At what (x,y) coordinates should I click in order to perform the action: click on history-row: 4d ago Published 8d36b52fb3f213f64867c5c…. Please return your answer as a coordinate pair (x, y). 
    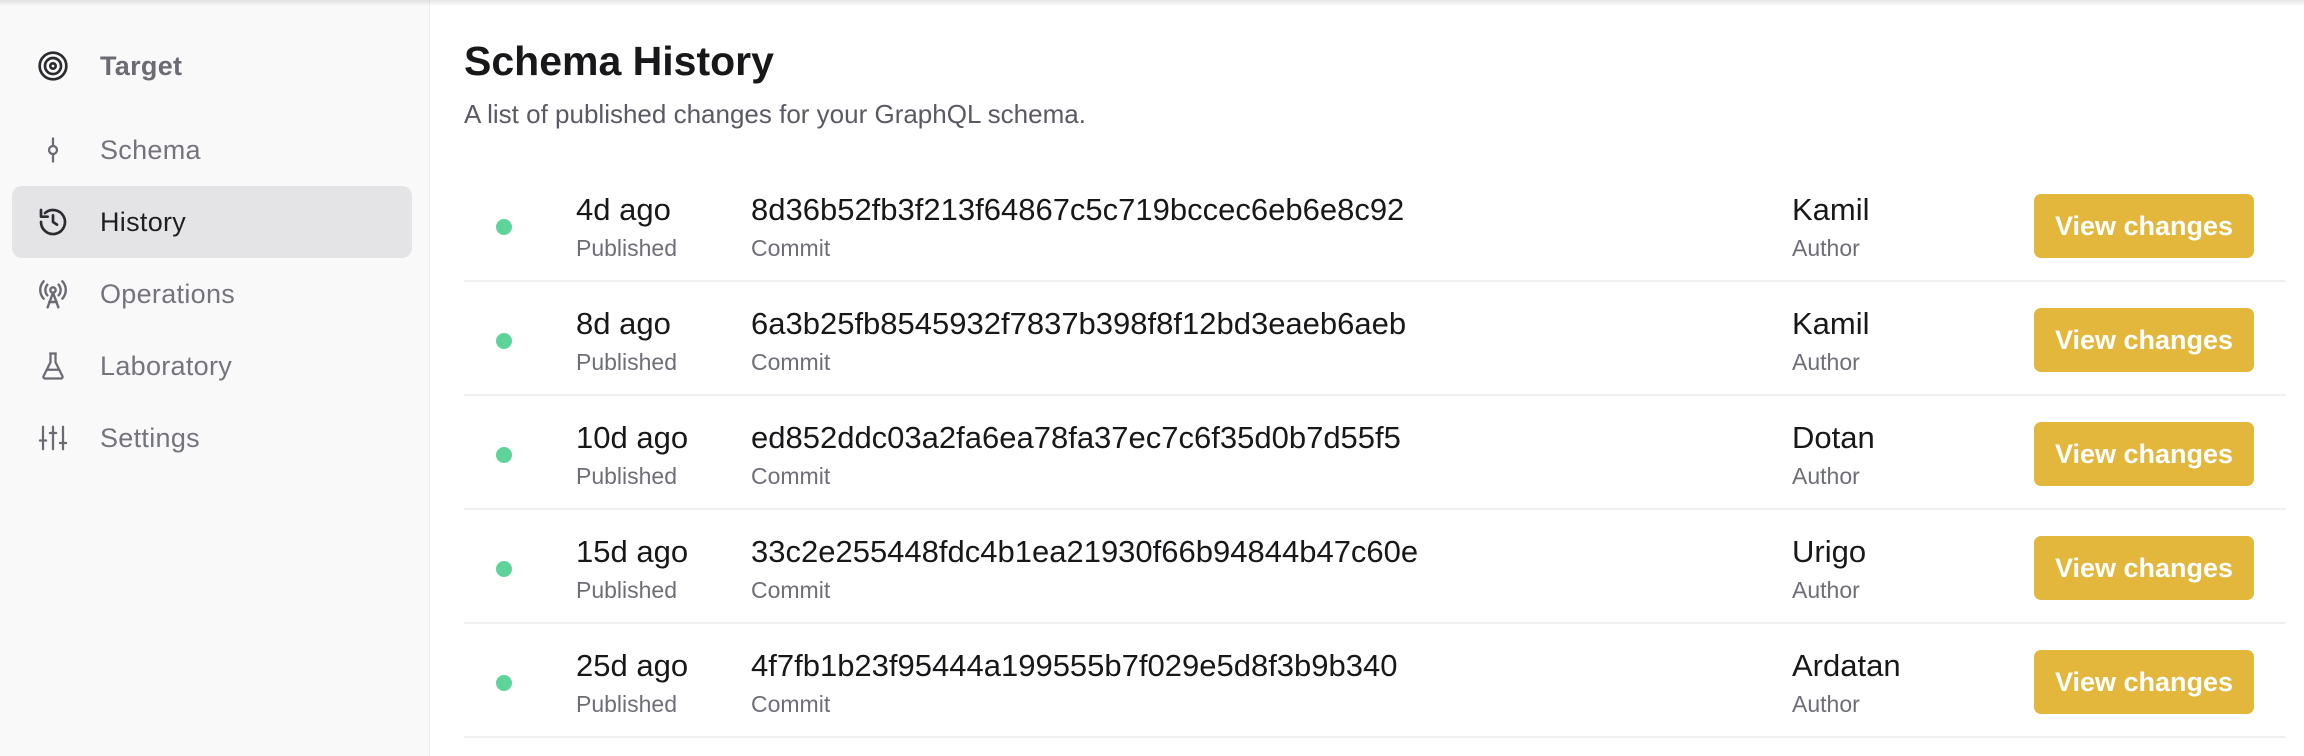
    Looking at the image, I should click on (1375, 225).